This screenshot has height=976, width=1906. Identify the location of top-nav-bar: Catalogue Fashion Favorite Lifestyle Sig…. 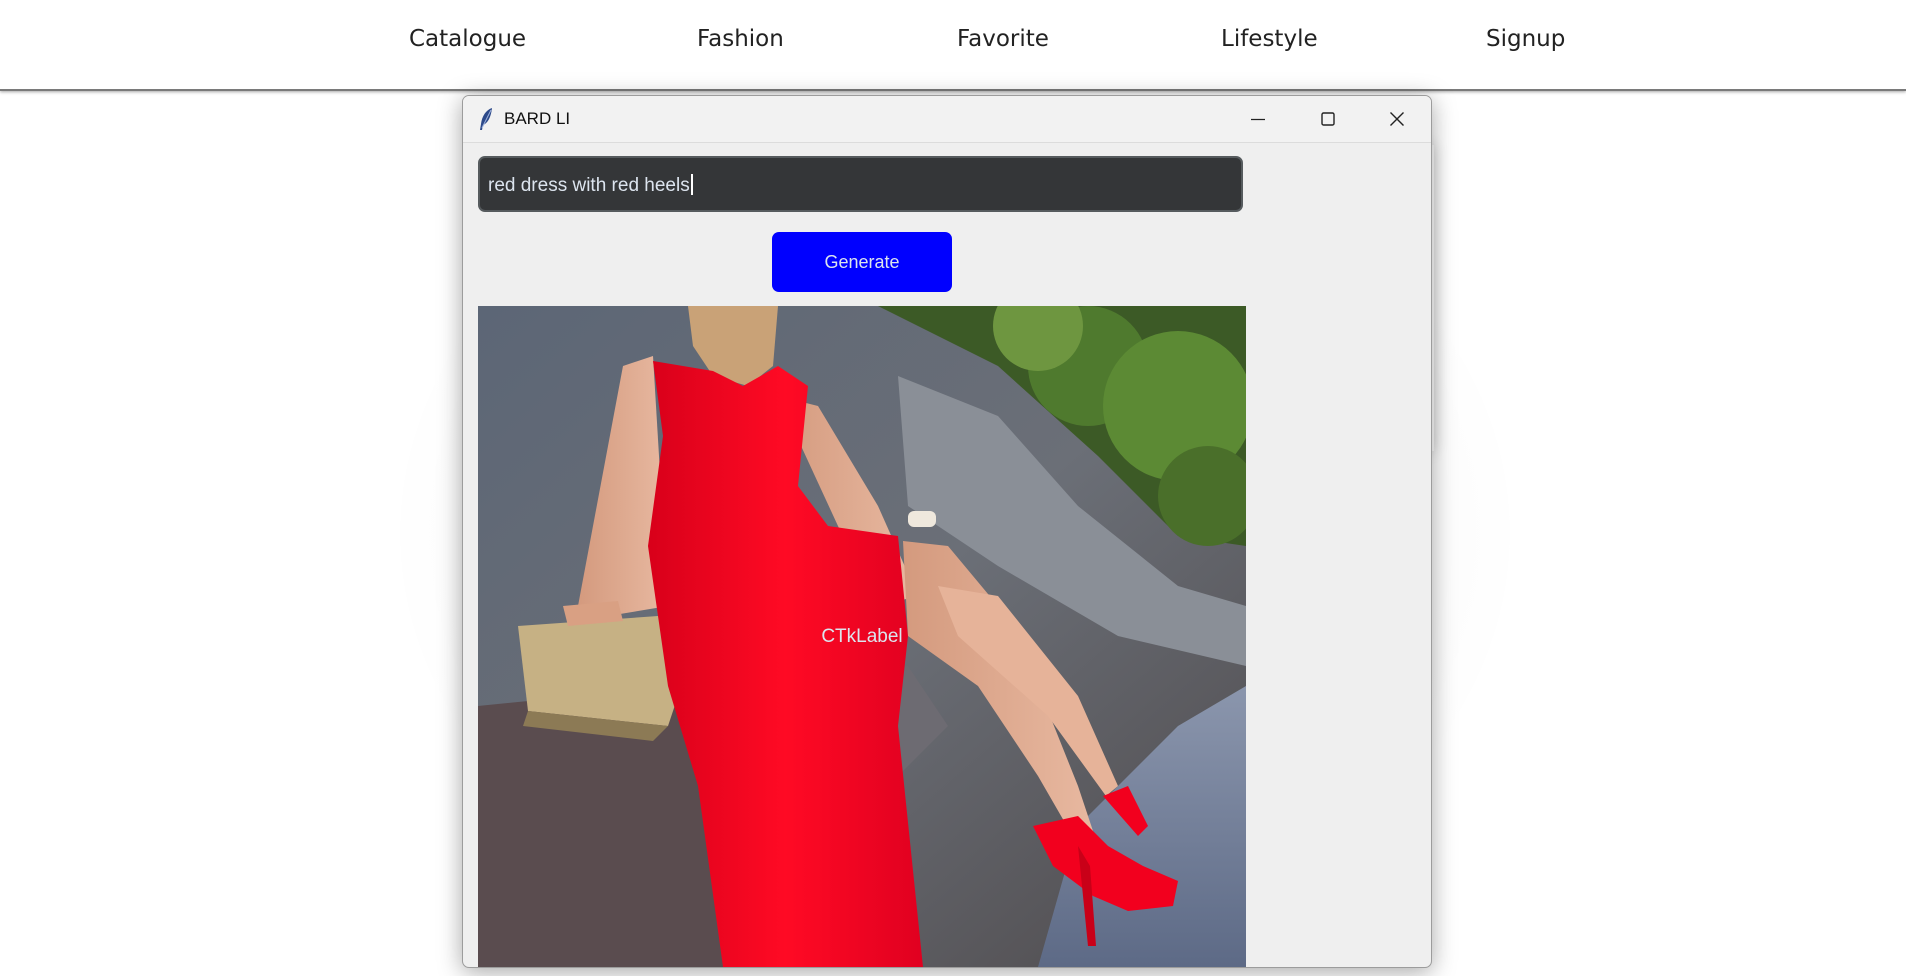
(953, 45).